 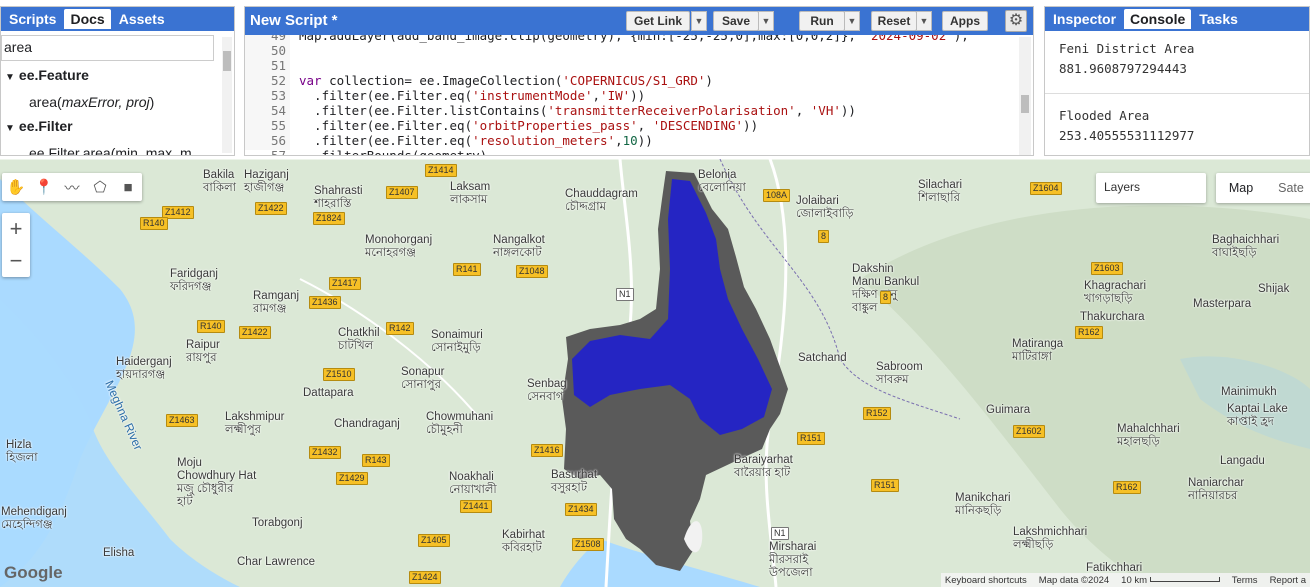 What do you see at coordinates (211, 326) in the screenshot?
I see `road-shield: R140` at bounding box center [211, 326].